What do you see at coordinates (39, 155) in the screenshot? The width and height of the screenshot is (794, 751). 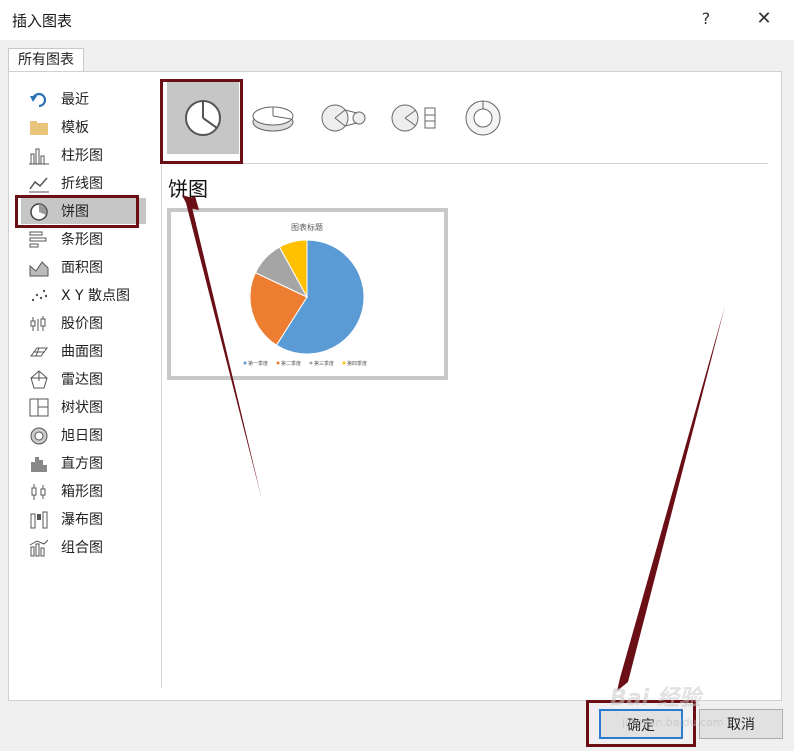 I see `column-chart-icon` at bounding box center [39, 155].